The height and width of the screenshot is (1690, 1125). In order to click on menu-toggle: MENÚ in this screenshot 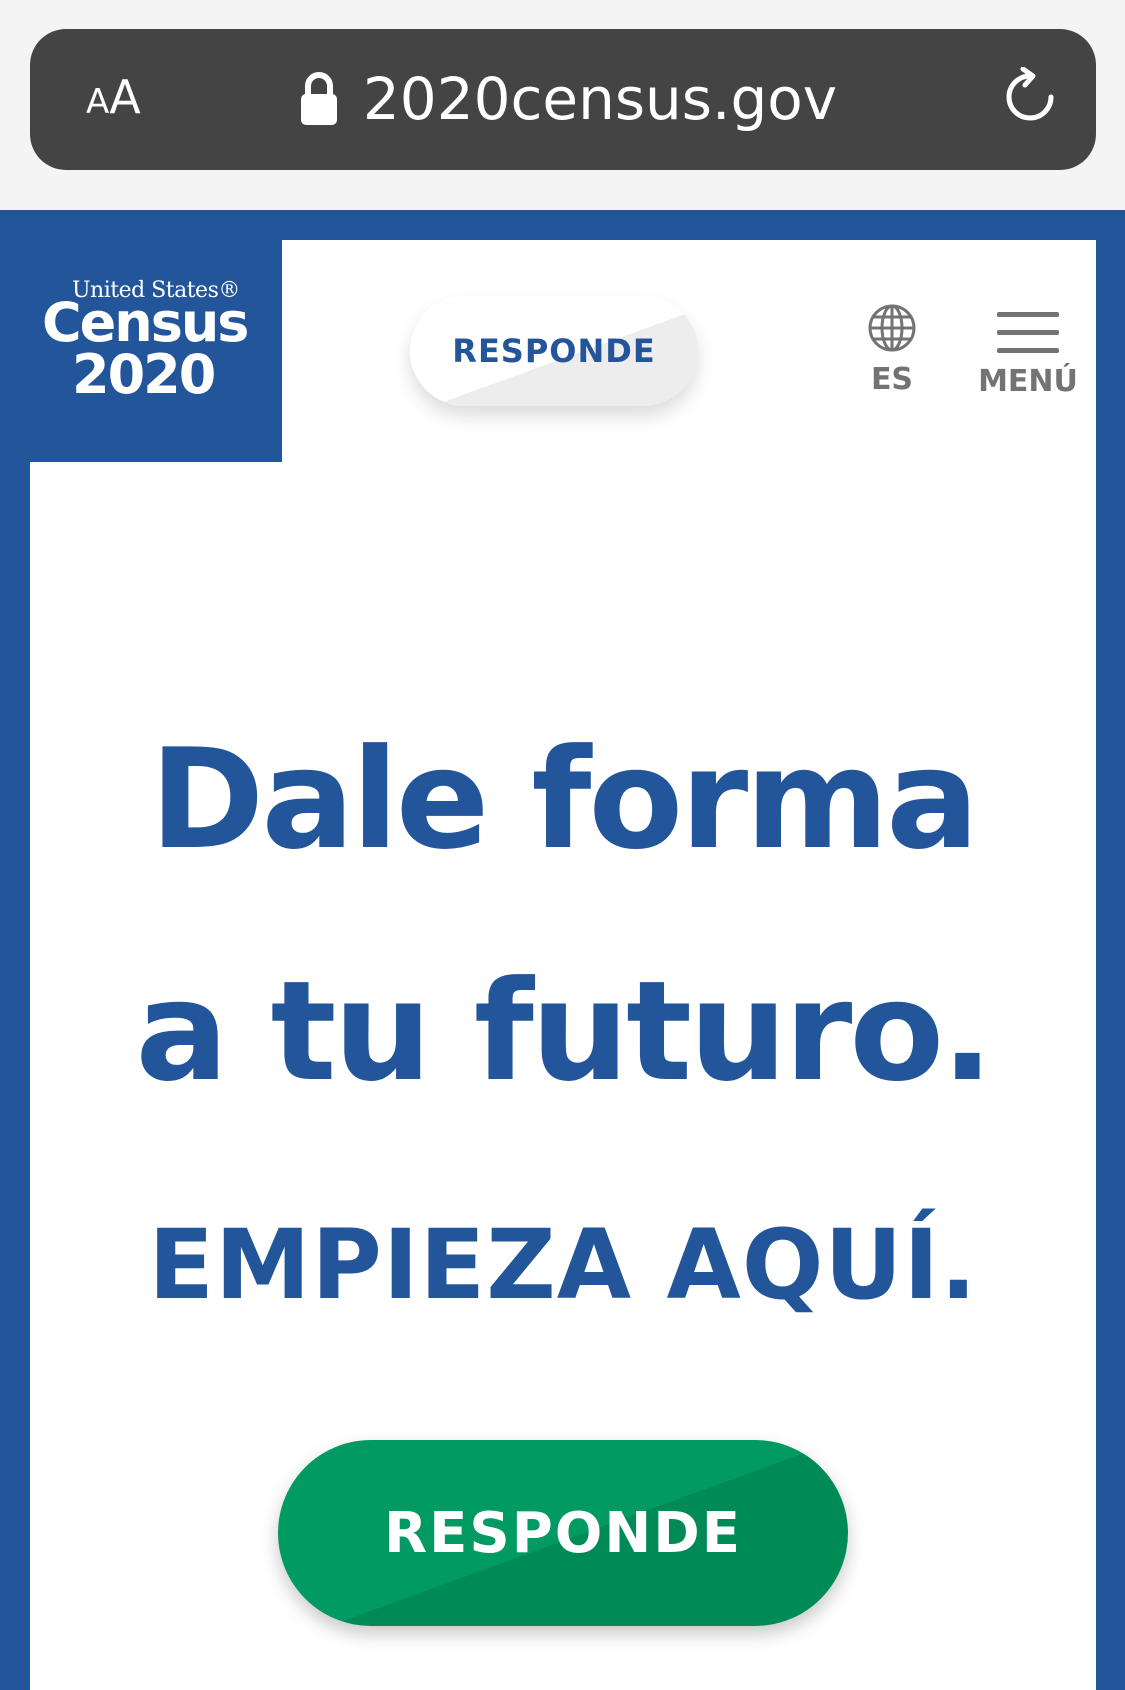, I will do `click(1028, 355)`.